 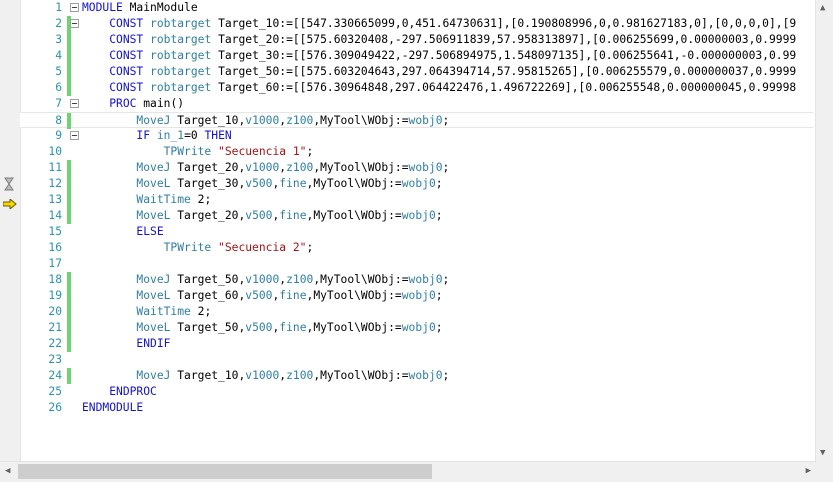 What do you see at coordinates (102, 7) in the screenshot?
I see `code-token: MODULE` at bounding box center [102, 7].